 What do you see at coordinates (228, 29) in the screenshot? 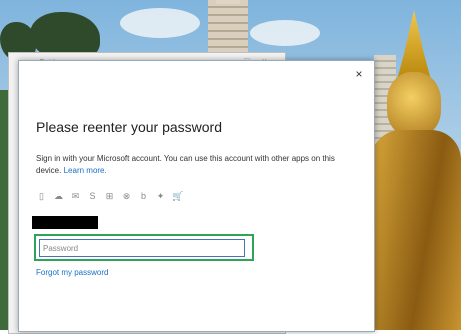
I see `temple-tower` at bounding box center [228, 29].